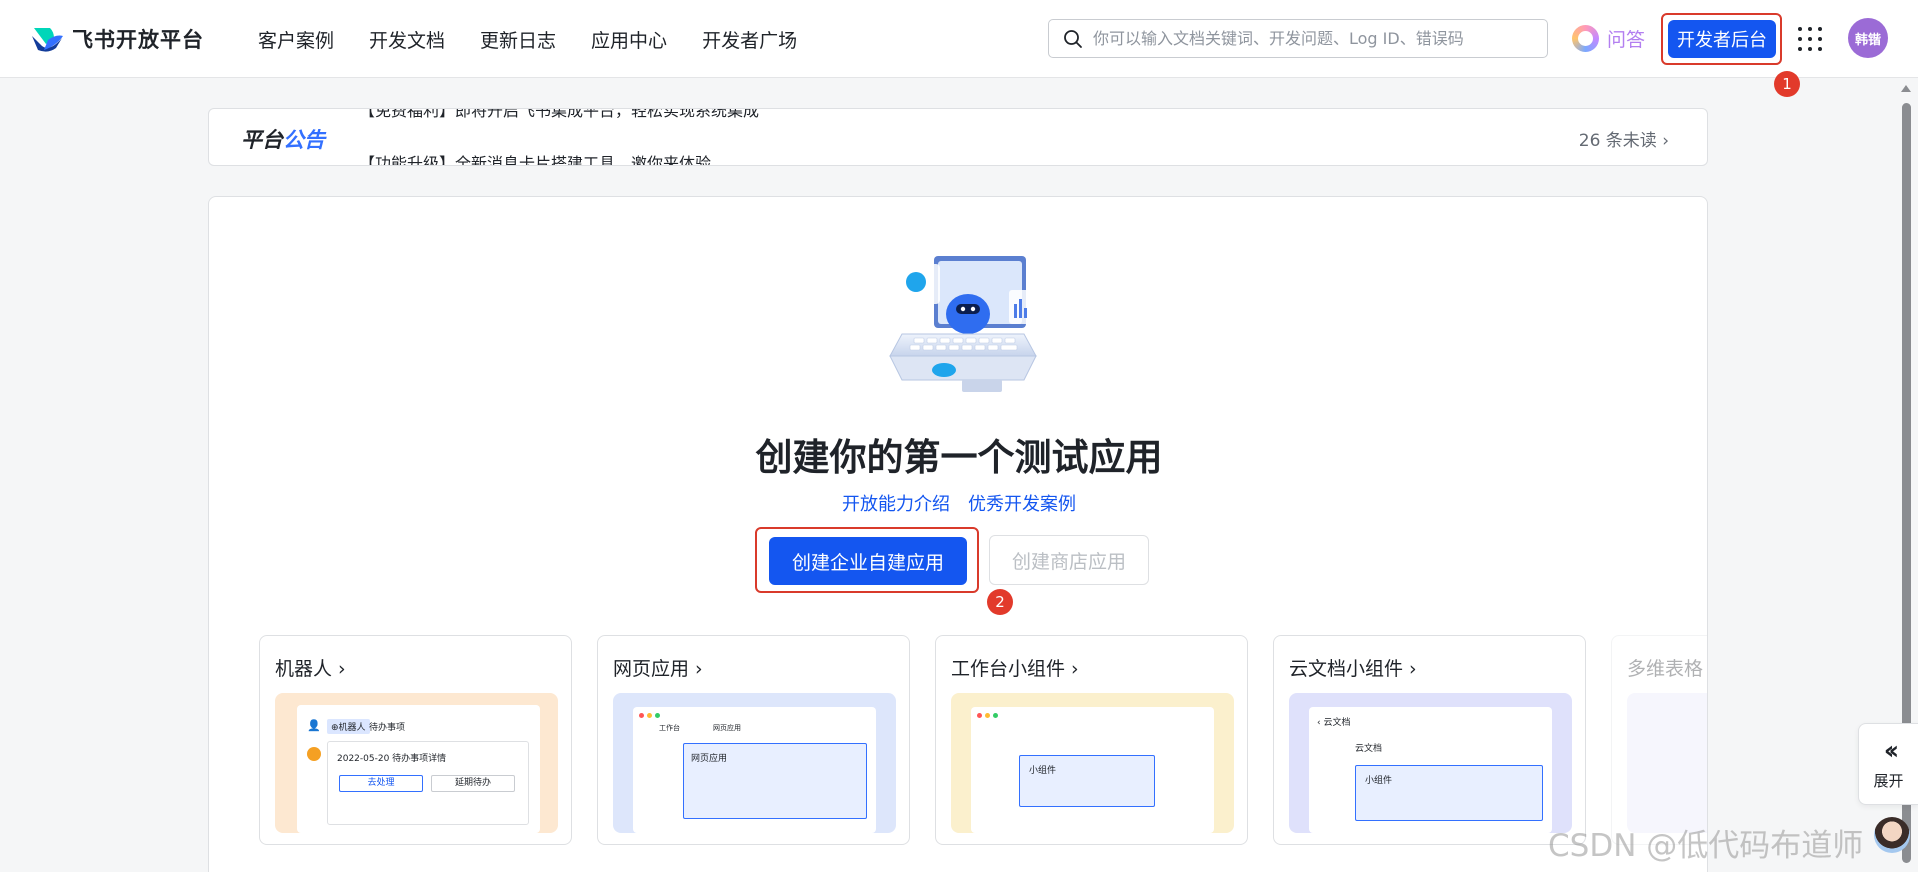 The height and width of the screenshot is (872, 1918). What do you see at coordinates (1353, 669) in the screenshot?
I see `app-type-title: 云文档小组件 ›` at bounding box center [1353, 669].